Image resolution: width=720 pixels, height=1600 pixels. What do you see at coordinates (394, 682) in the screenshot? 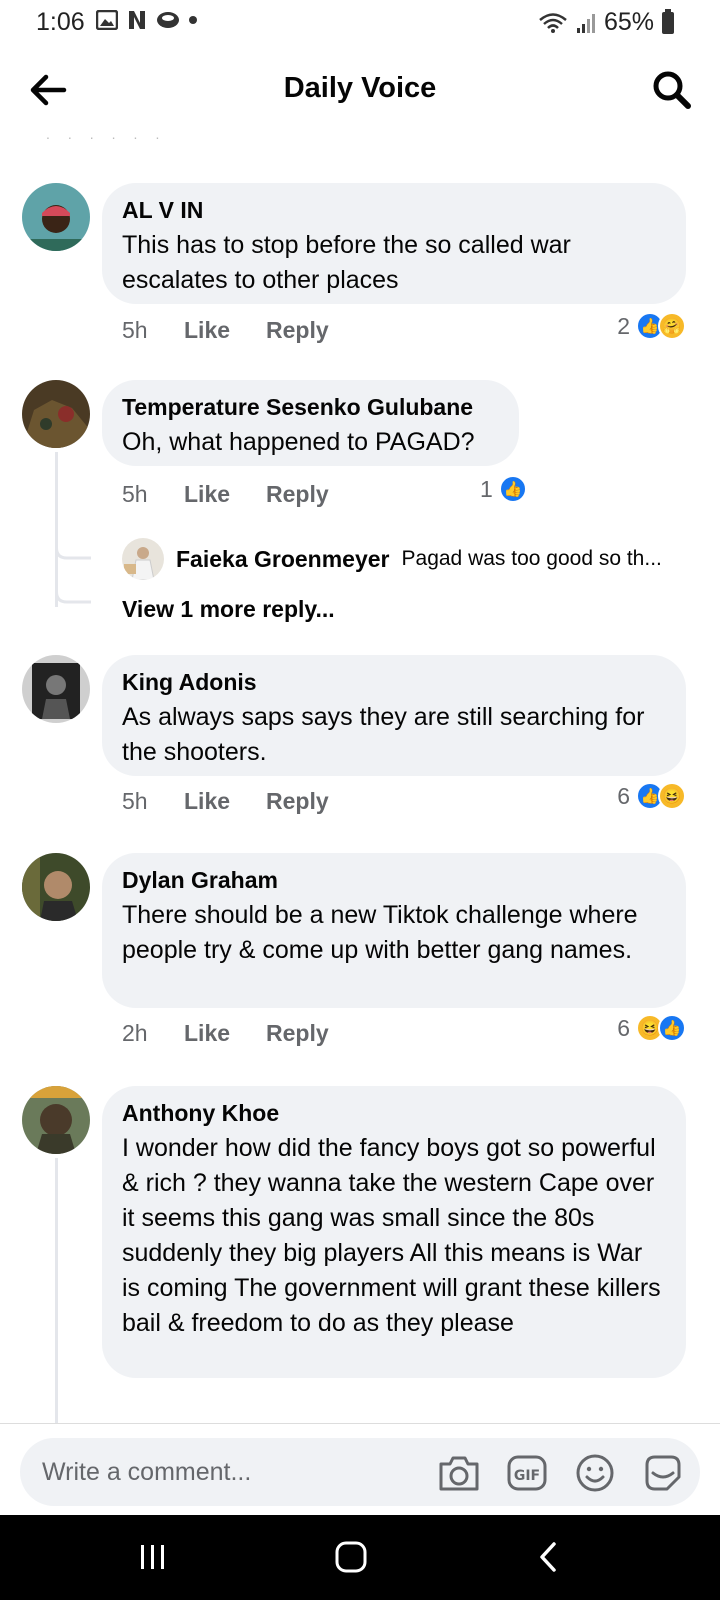
I see `commenter-name: King Adonis` at bounding box center [394, 682].